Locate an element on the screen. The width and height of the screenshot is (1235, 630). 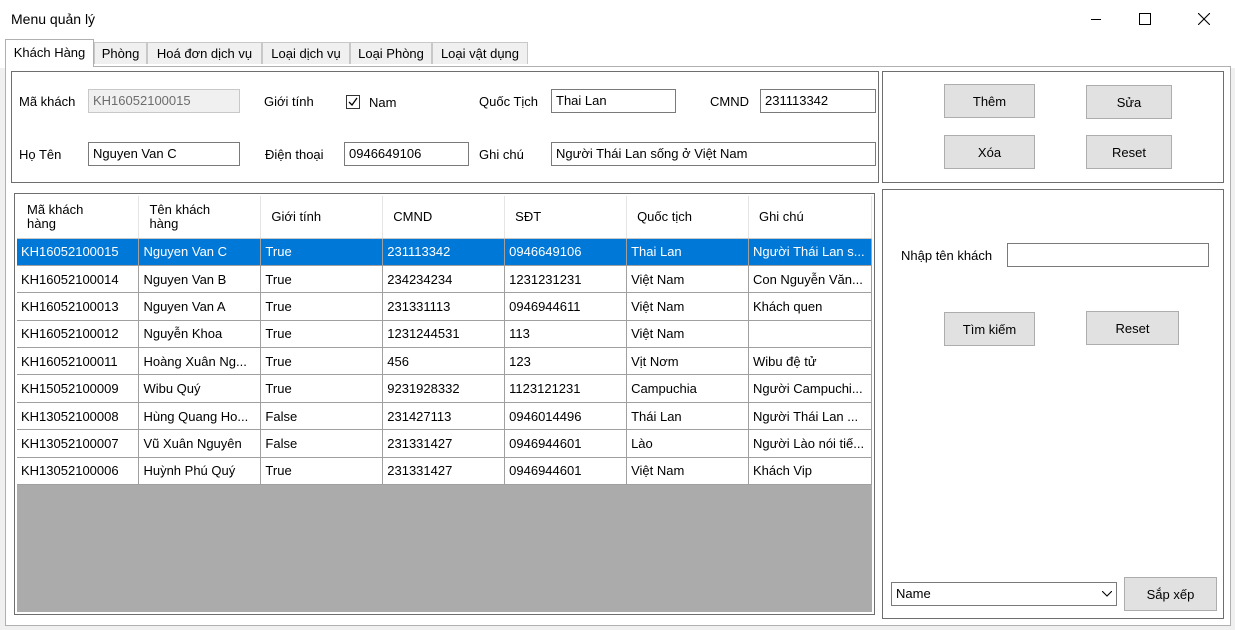
table-cell-ma-khach: KH16052100013 is located at coordinates (78, 306).